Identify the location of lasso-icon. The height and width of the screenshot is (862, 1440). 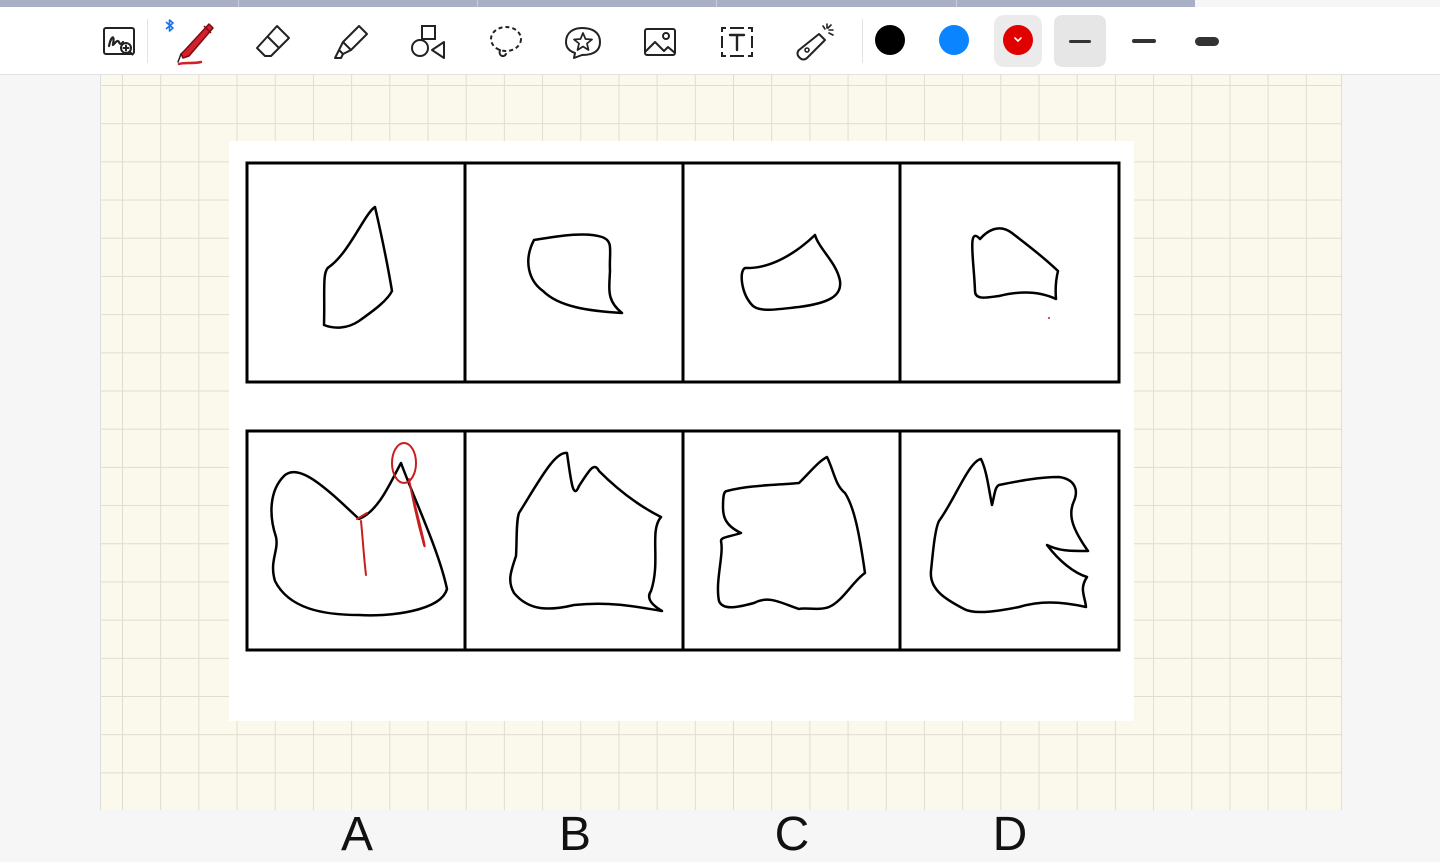
(506, 42).